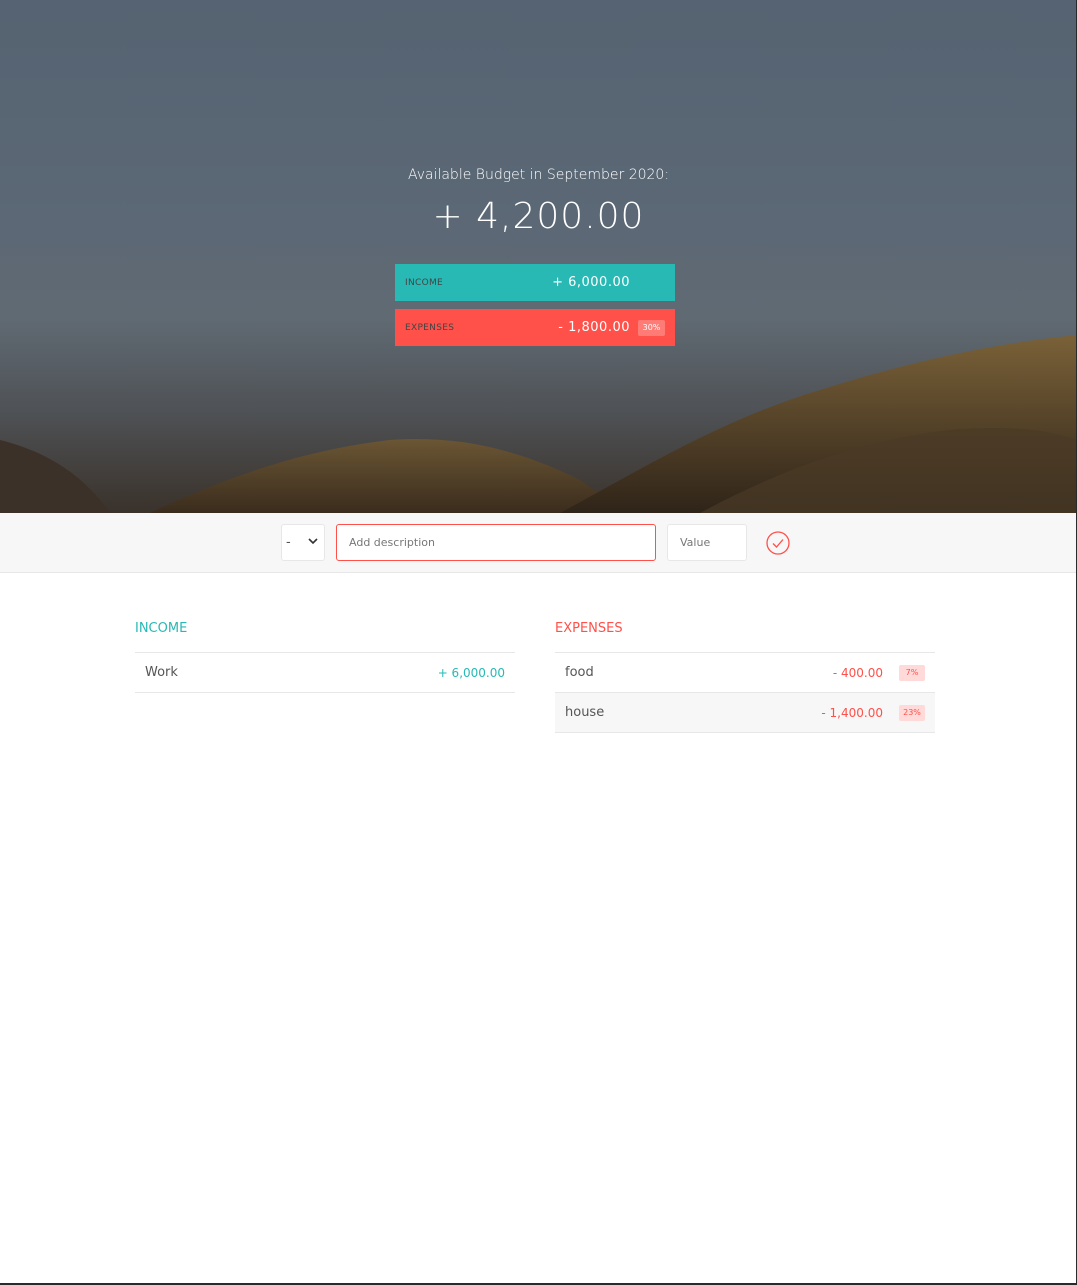 The height and width of the screenshot is (1285, 1077). What do you see at coordinates (538, 216) in the screenshot?
I see `budget-value: + 4,200.00` at bounding box center [538, 216].